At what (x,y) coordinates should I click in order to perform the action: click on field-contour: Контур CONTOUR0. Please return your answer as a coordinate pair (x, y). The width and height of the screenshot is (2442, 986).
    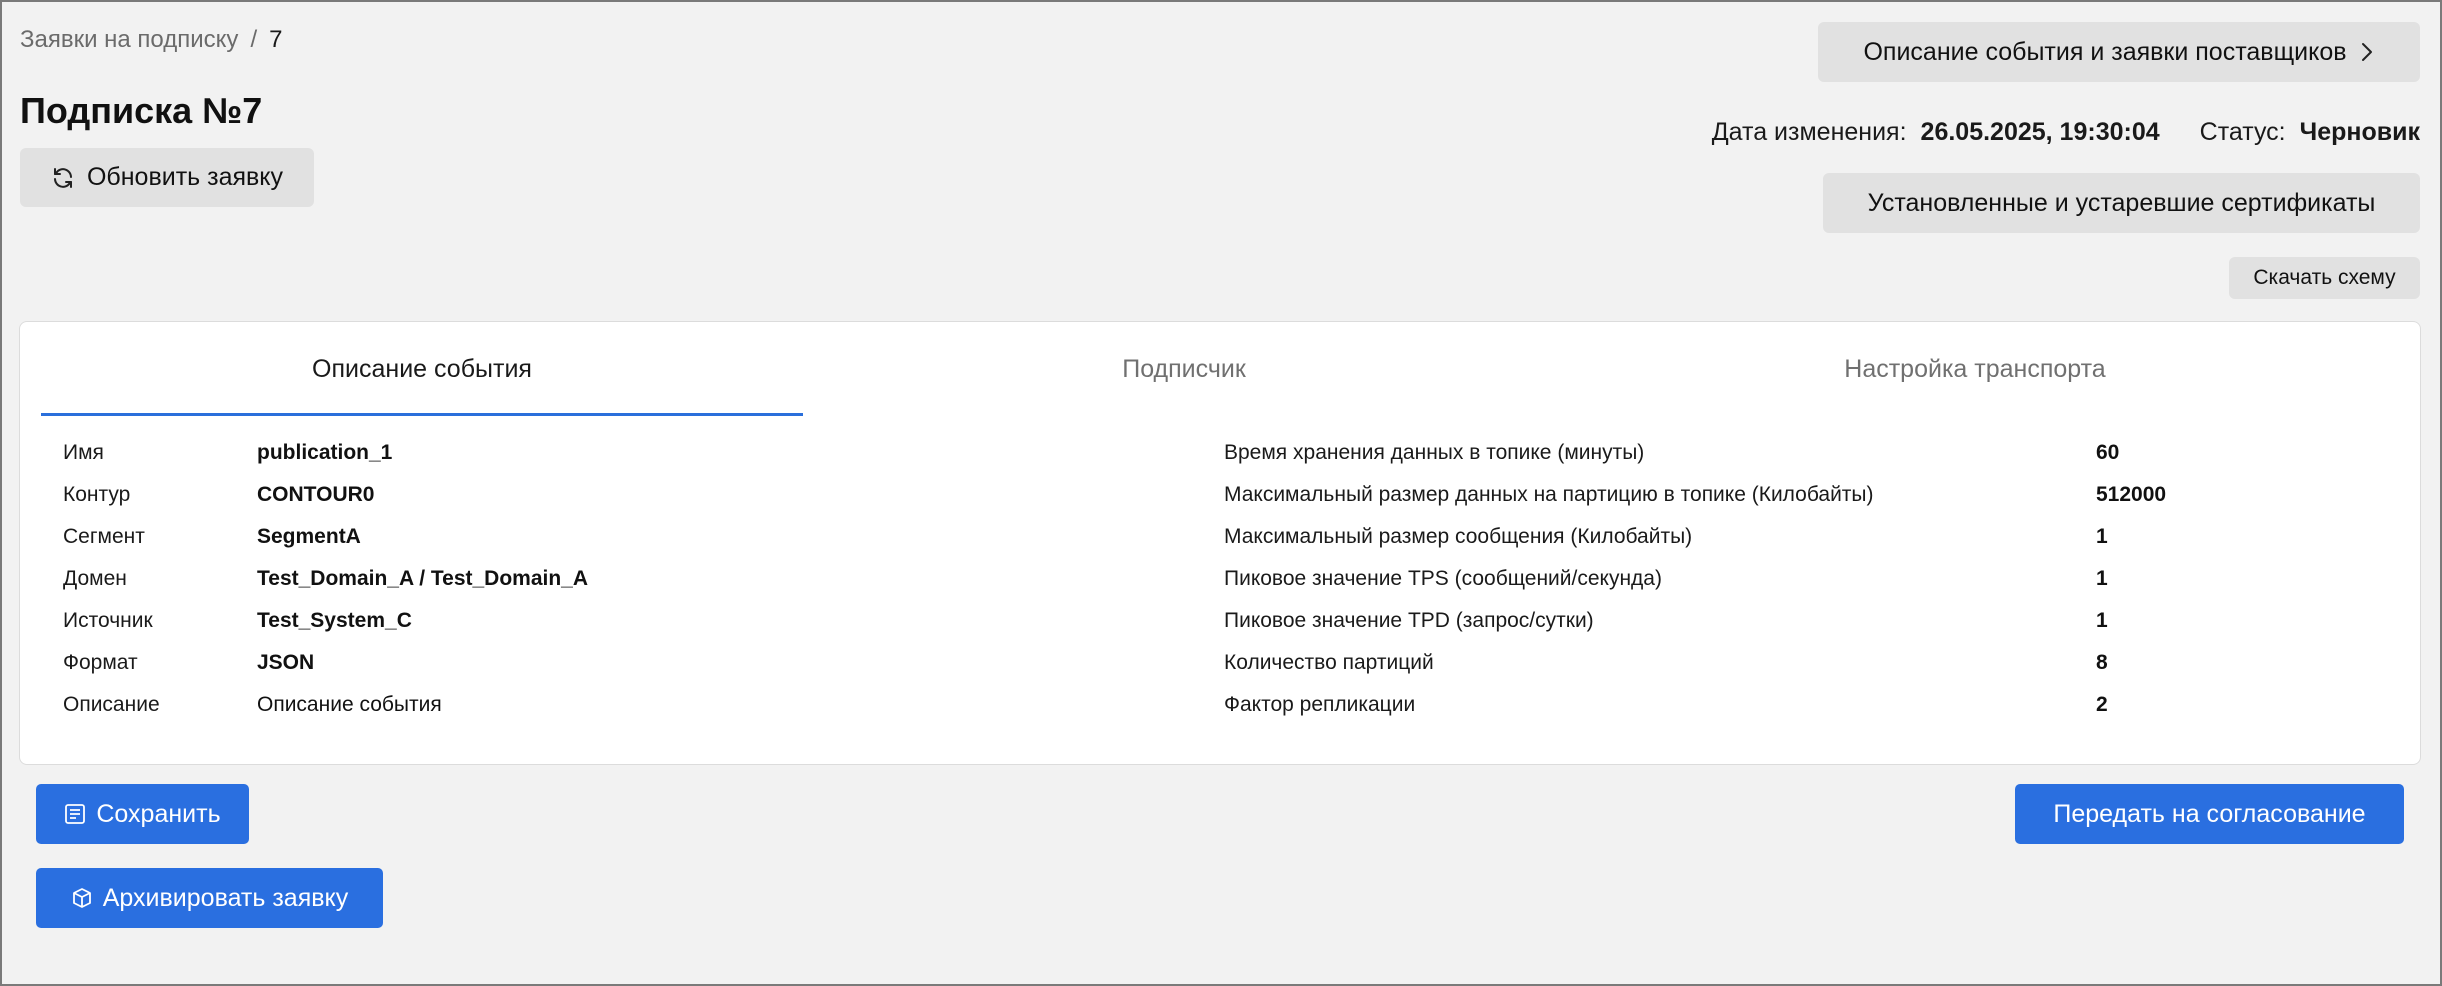
    Looking at the image, I should click on (218, 495).